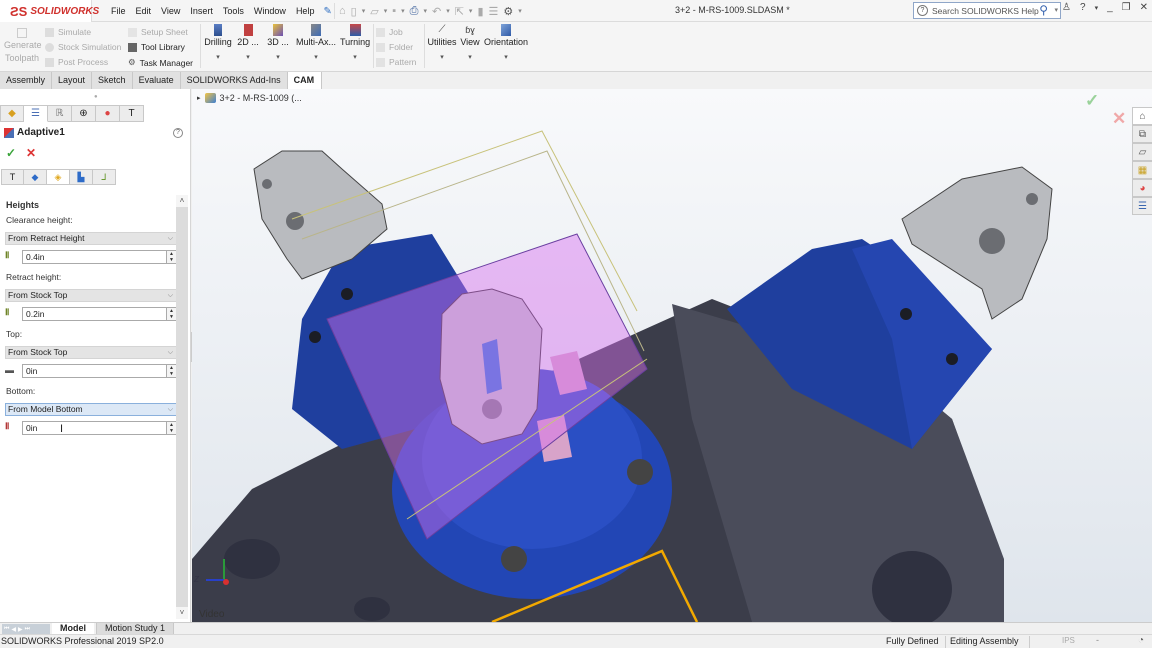 Image resolution: width=1152 pixels, height=648 pixels. Describe the element at coordinates (94, 428) in the screenshot. I see `bottom-input: 0in` at that location.